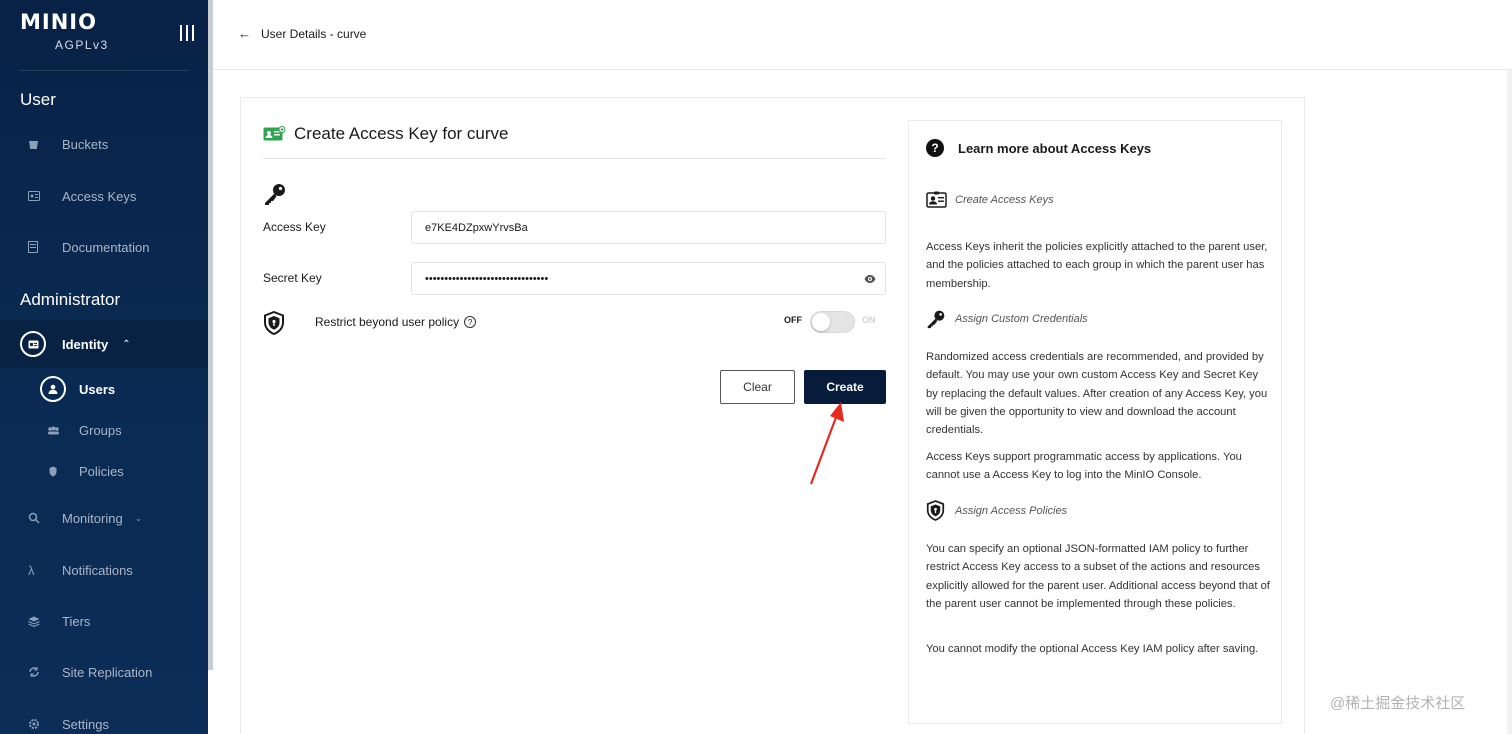  What do you see at coordinates (574, 158) in the screenshot?
I see `title-divider` at bounding box center [574, 158].